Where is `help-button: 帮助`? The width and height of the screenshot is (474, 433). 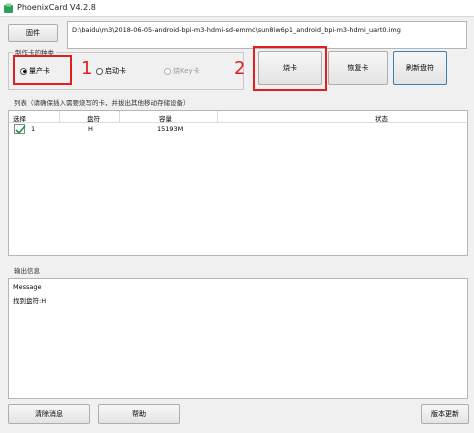
help-button: 帮助 is located at coordinates (139, 414).